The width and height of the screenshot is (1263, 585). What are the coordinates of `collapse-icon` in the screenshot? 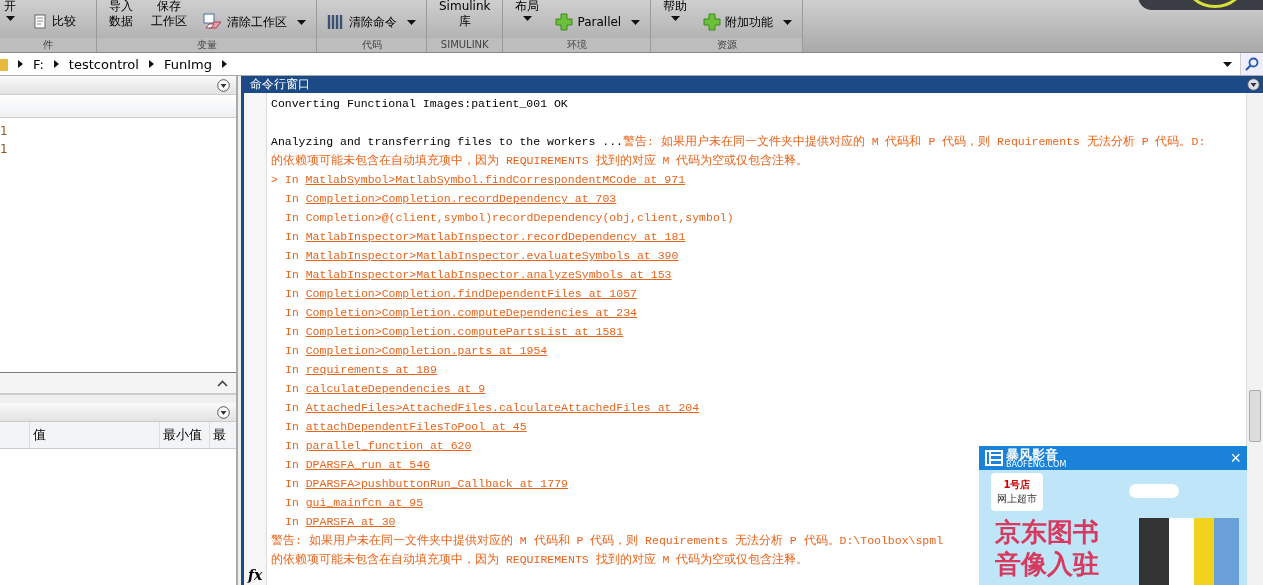 It's located at (222, 383).